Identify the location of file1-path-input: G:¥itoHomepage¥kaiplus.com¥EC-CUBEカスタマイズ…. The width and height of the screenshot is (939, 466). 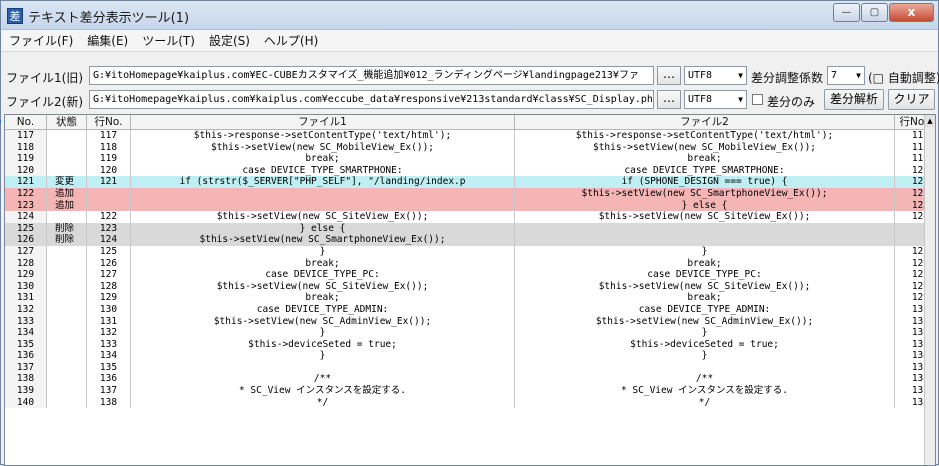
(371, 75).